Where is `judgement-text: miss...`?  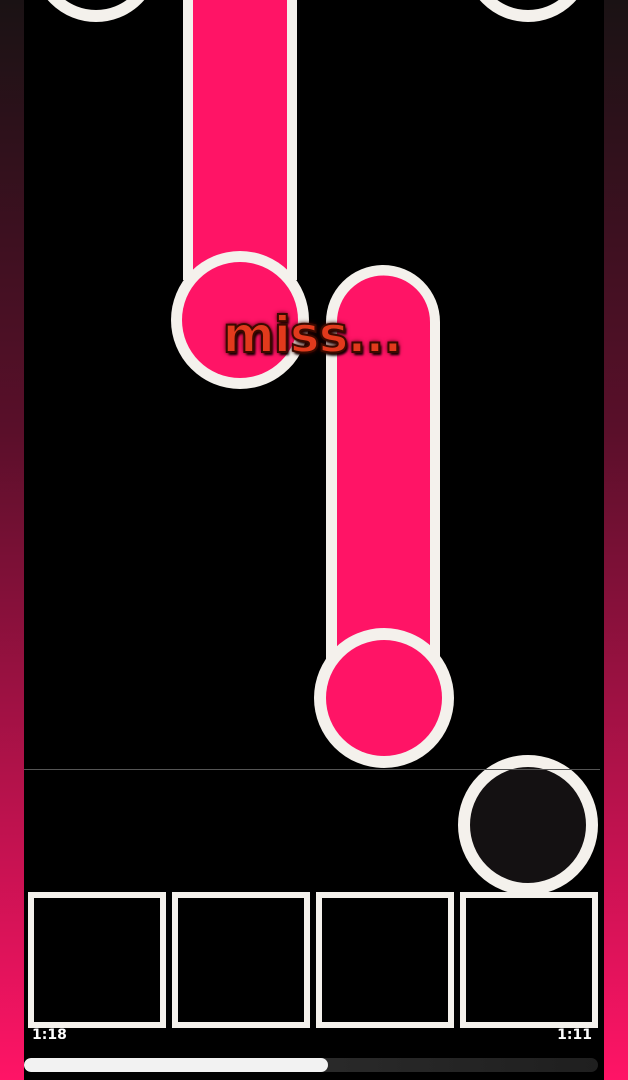
judgement-text: miss... is located at coordinates (313, 335).